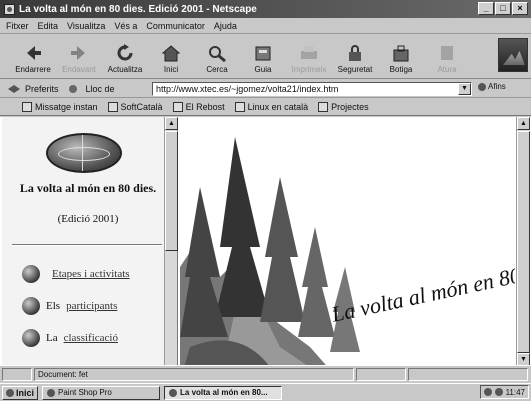 Image resolution: width=531 pixels, height=401 pixels. I want to click on forward-arrow-icon, so click(78, 53).